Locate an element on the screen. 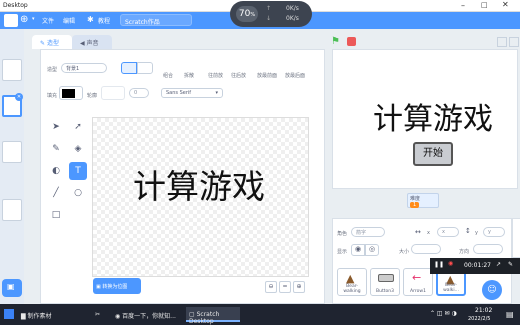 The image size is (520, 325). window-title: Desktop is located at coordinates (15, 5).